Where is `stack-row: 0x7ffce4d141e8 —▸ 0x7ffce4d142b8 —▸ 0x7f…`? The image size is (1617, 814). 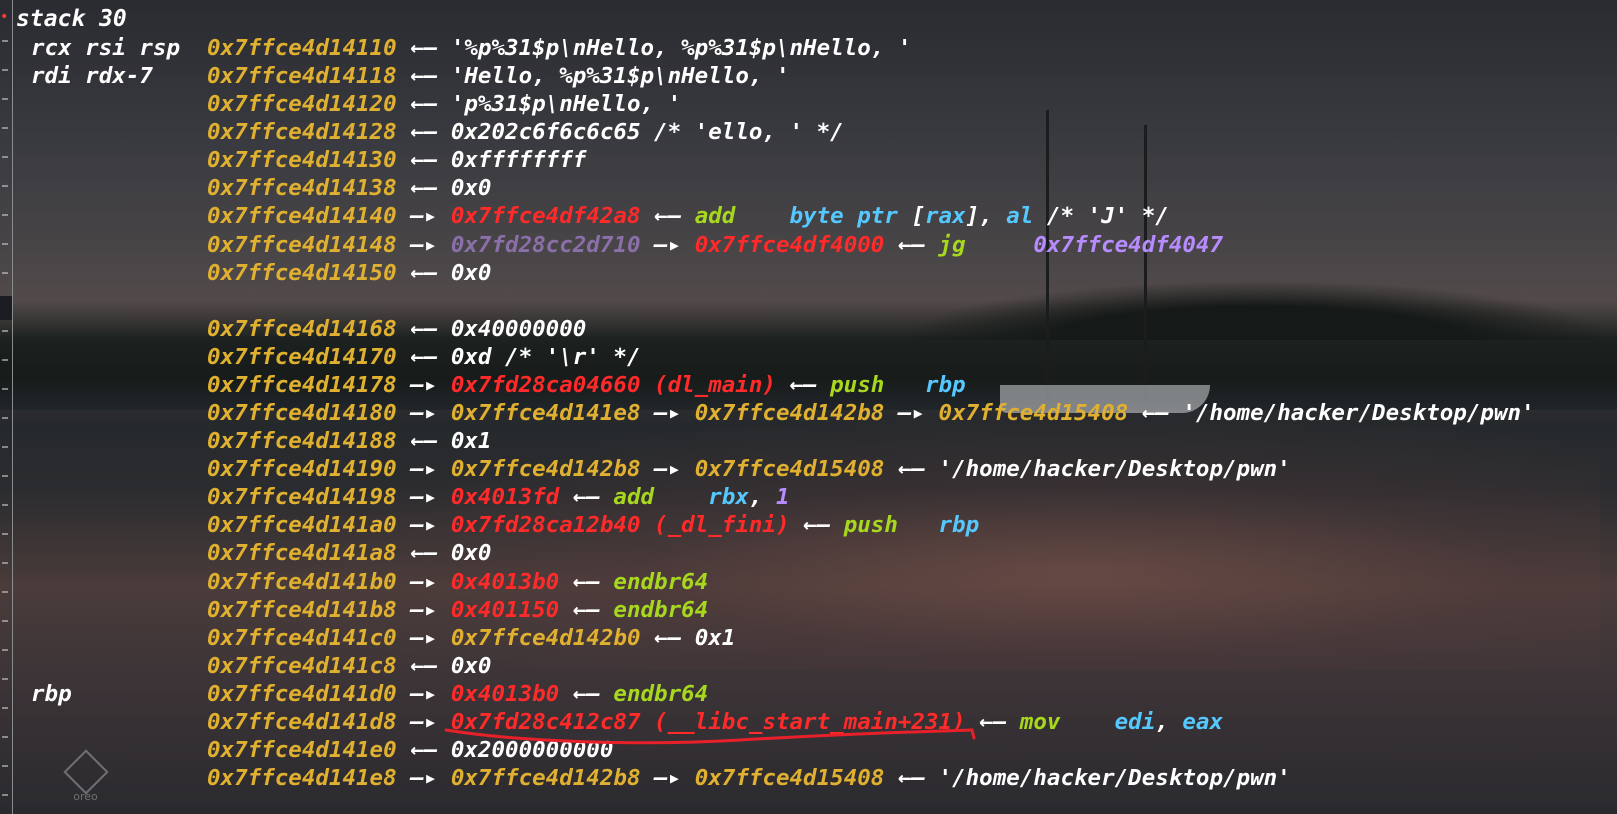 stack-row: 0x7ffce4d141e8 —▸ 0x7ffce4d142b8 —▸ 0x7f… is located at coordinates (808, 778).